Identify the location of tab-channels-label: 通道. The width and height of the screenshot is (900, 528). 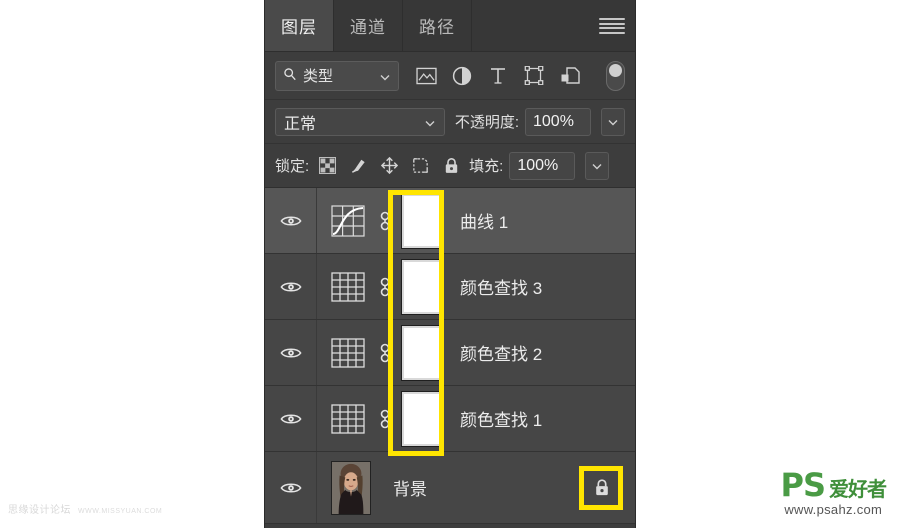
(368, 27).